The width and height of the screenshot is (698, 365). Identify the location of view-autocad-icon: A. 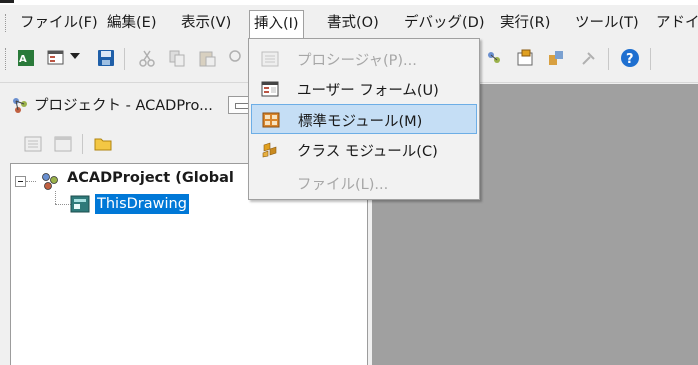
(26, 58).